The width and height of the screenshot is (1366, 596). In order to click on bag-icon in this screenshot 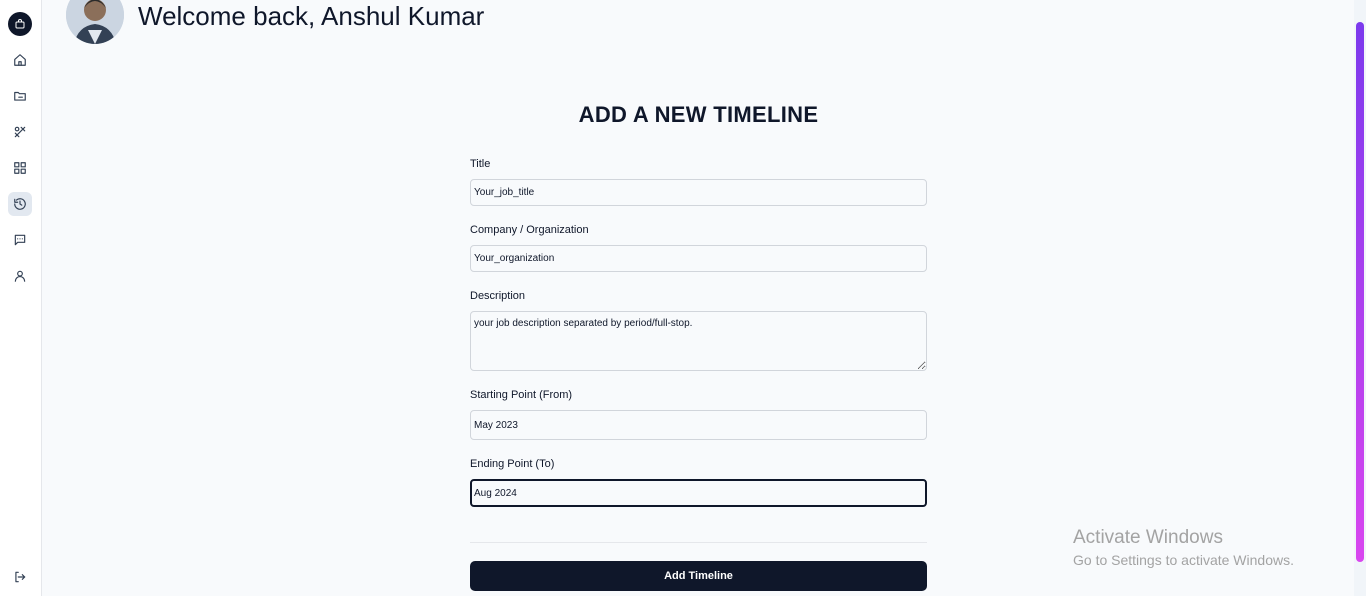, I will do `click(20, 24)`.